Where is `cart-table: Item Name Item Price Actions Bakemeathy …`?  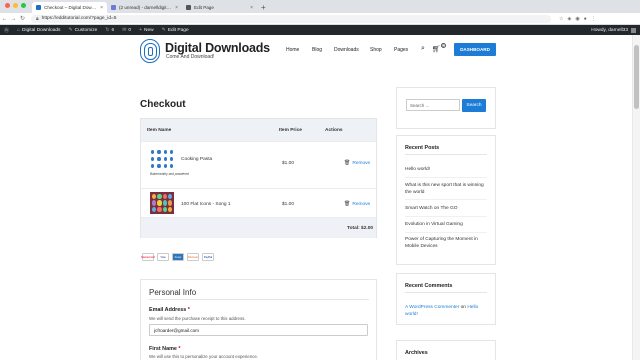 cart-table: Item Name Item Price Actions Bakemeathy … is located at coordinates (258, 178).